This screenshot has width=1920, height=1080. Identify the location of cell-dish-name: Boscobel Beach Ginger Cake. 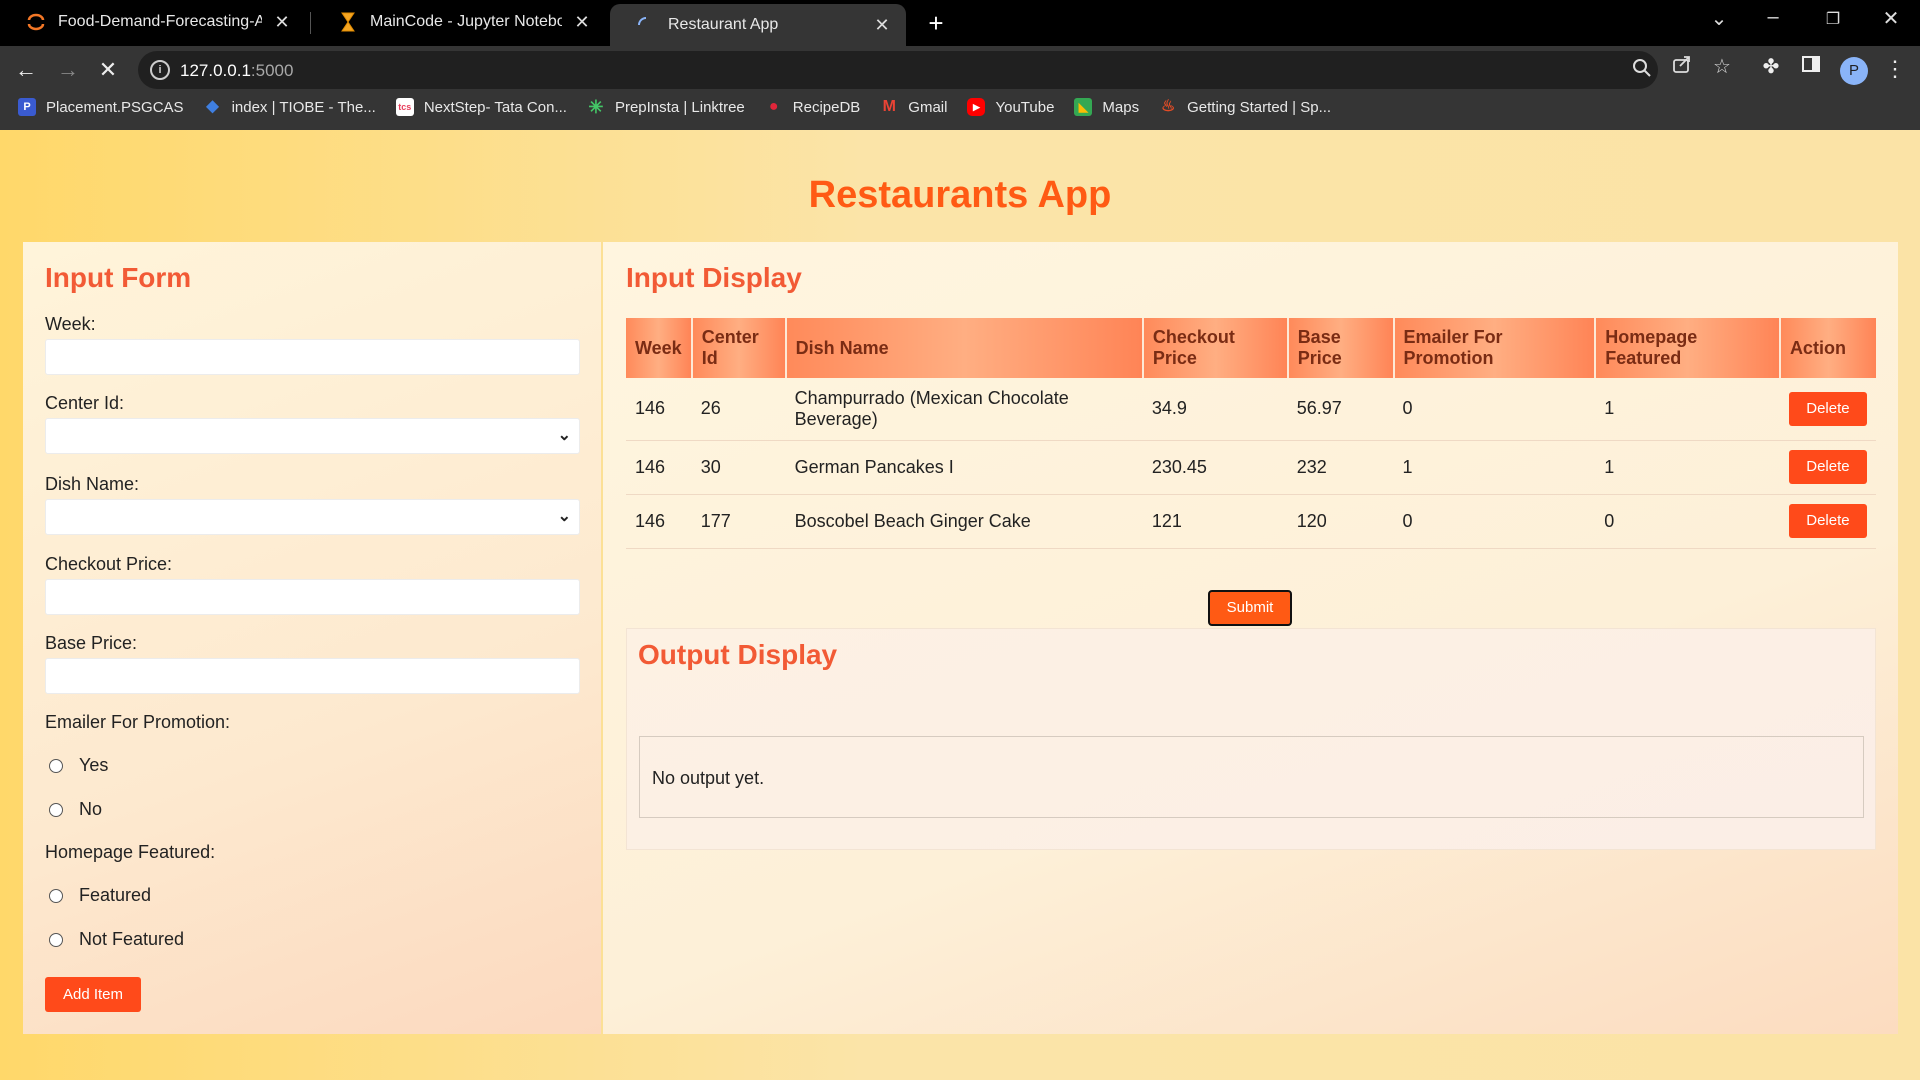
(964, 521).